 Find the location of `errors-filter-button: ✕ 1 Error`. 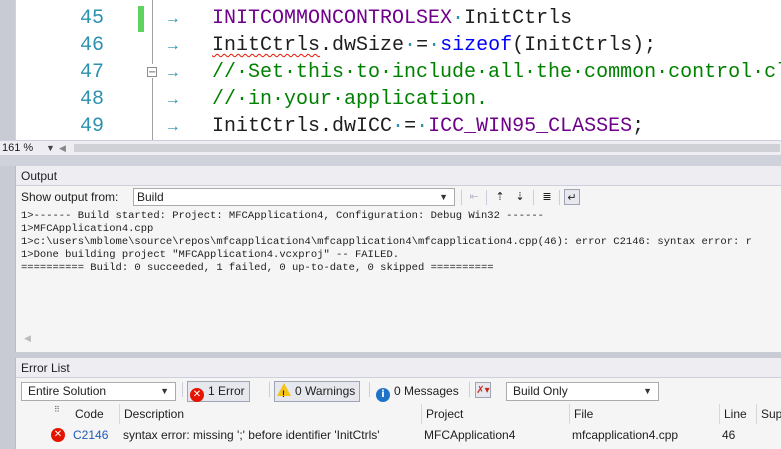

errors-filter-button: ✕ 1 Error is located at coordinates (218, 391).